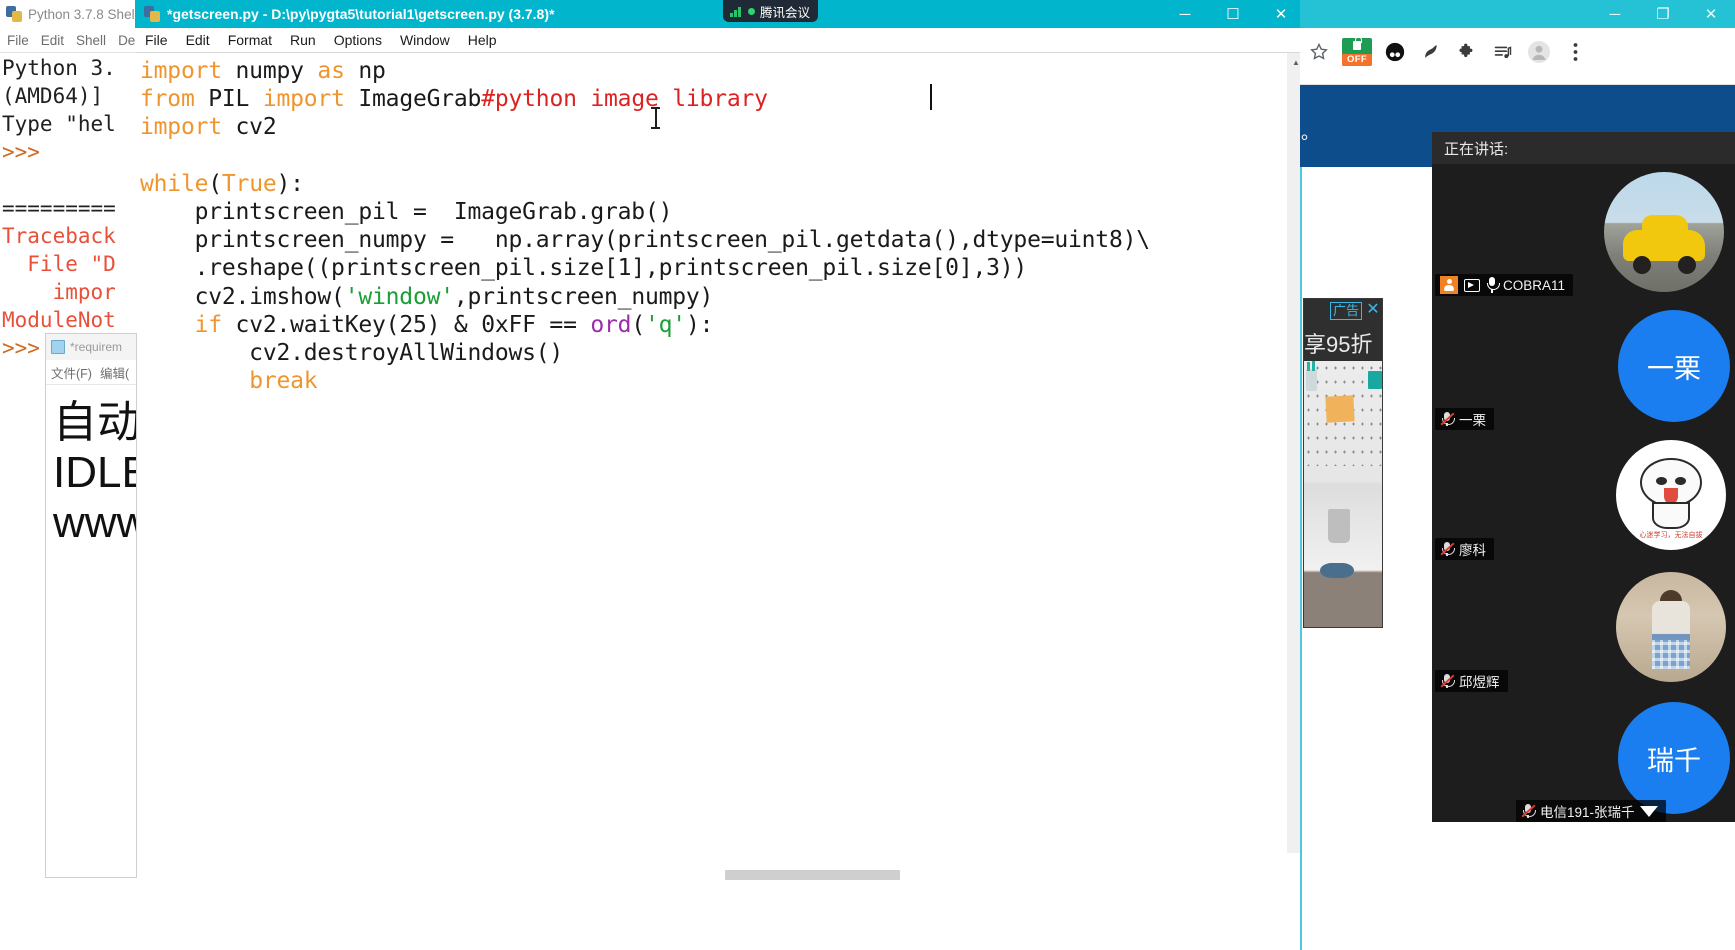 This screenshot has width=1735, height=950. I want to click on code-token: break, so click(283, 381).